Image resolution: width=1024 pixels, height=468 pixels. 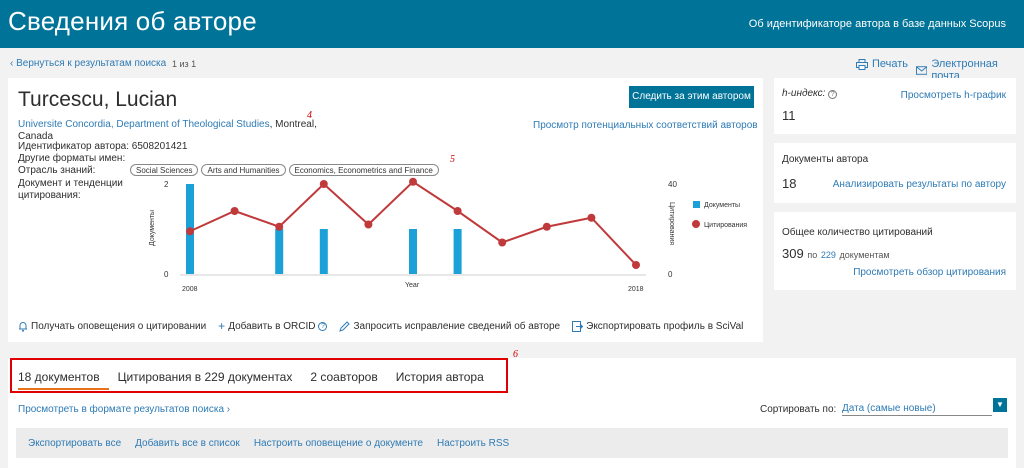 I want to click on follow-author-button: Следить за этим автором, so click(x=691, y=97).